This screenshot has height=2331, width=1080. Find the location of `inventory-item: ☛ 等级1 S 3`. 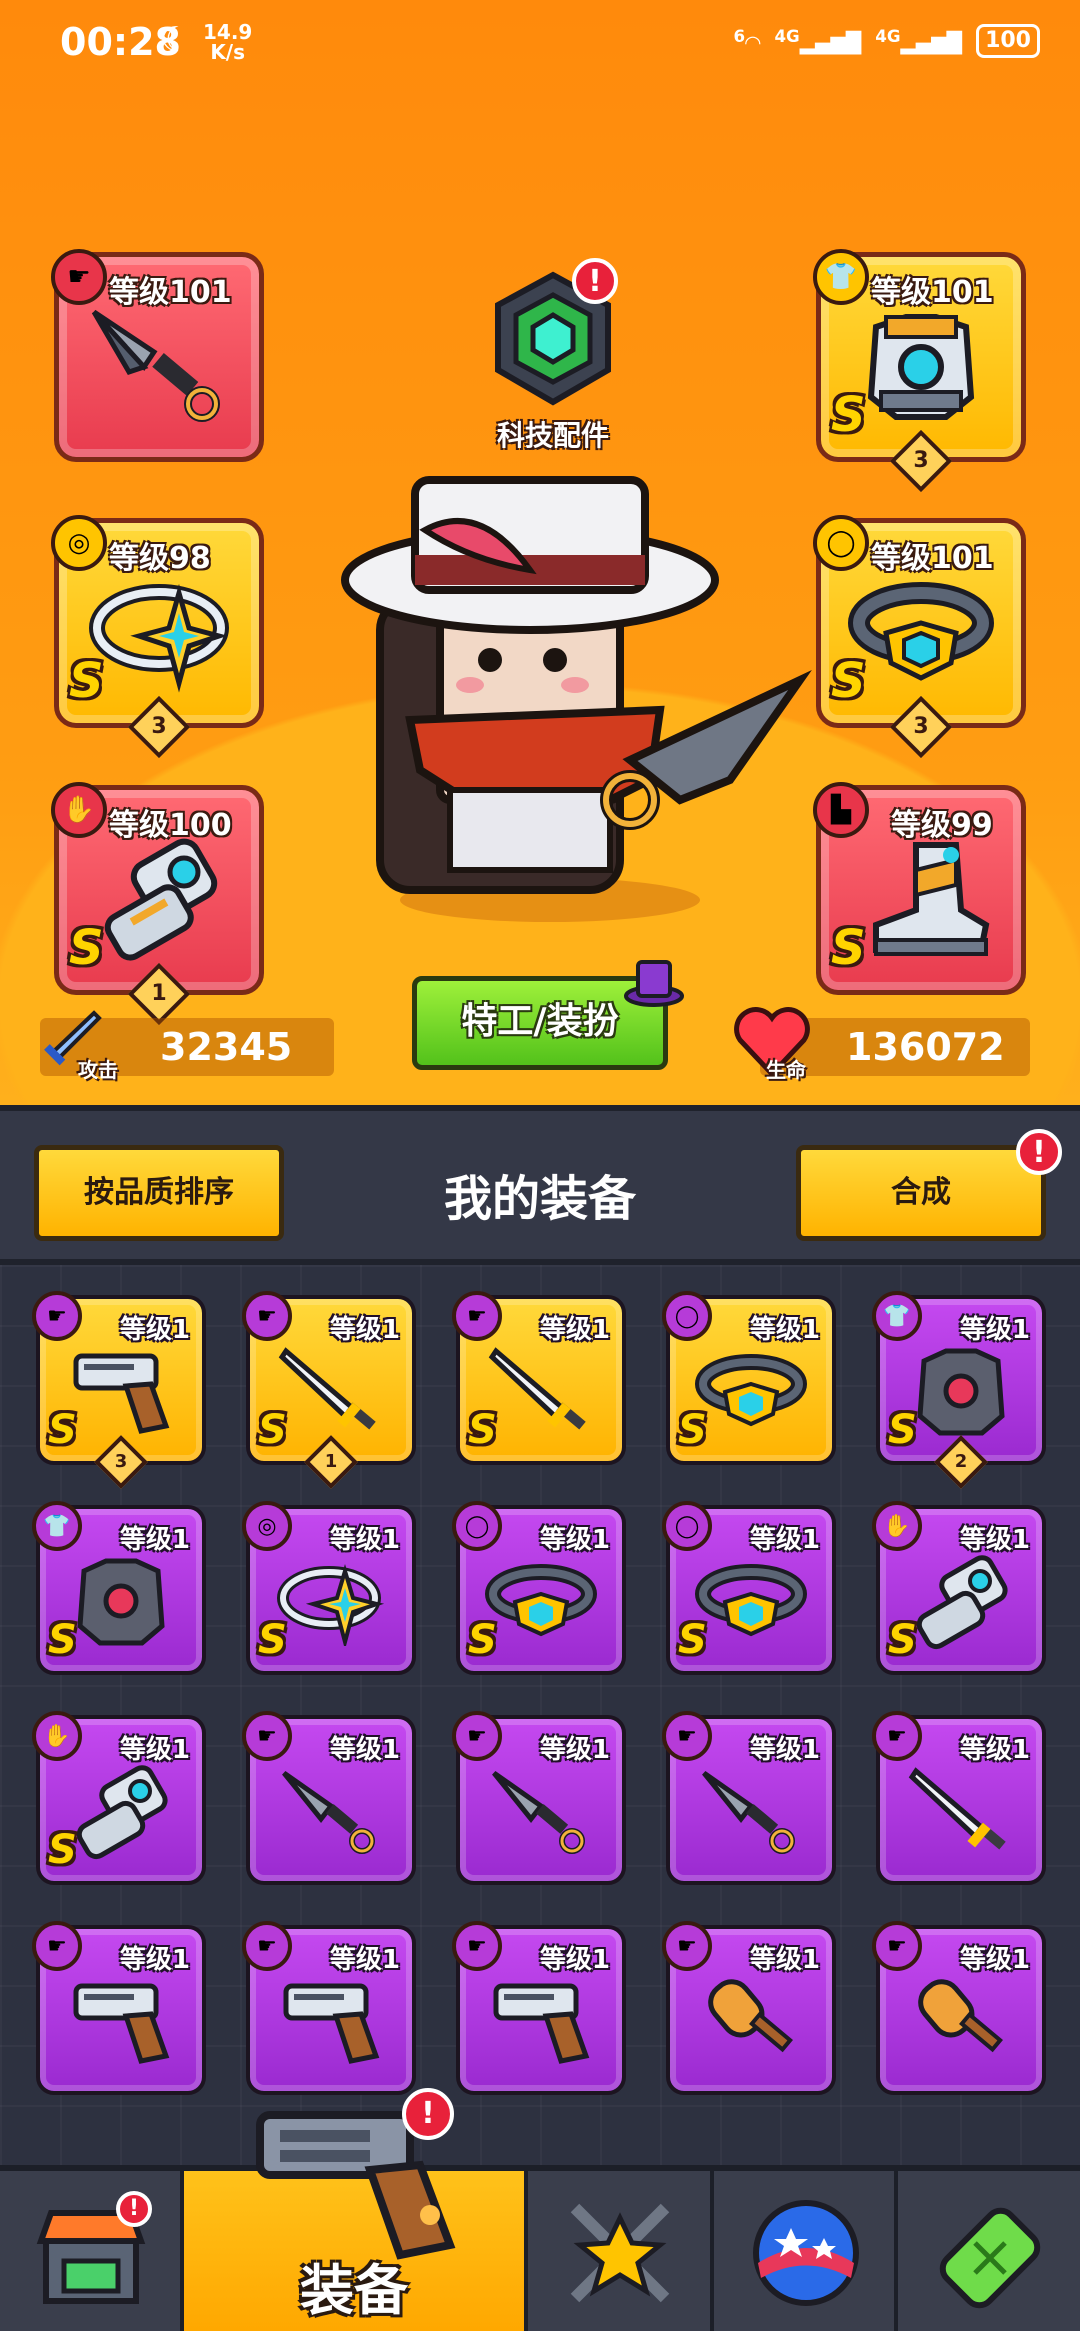

inventory-item: ☛ 等级1 S 3 is located at coordinates (119, 1390).